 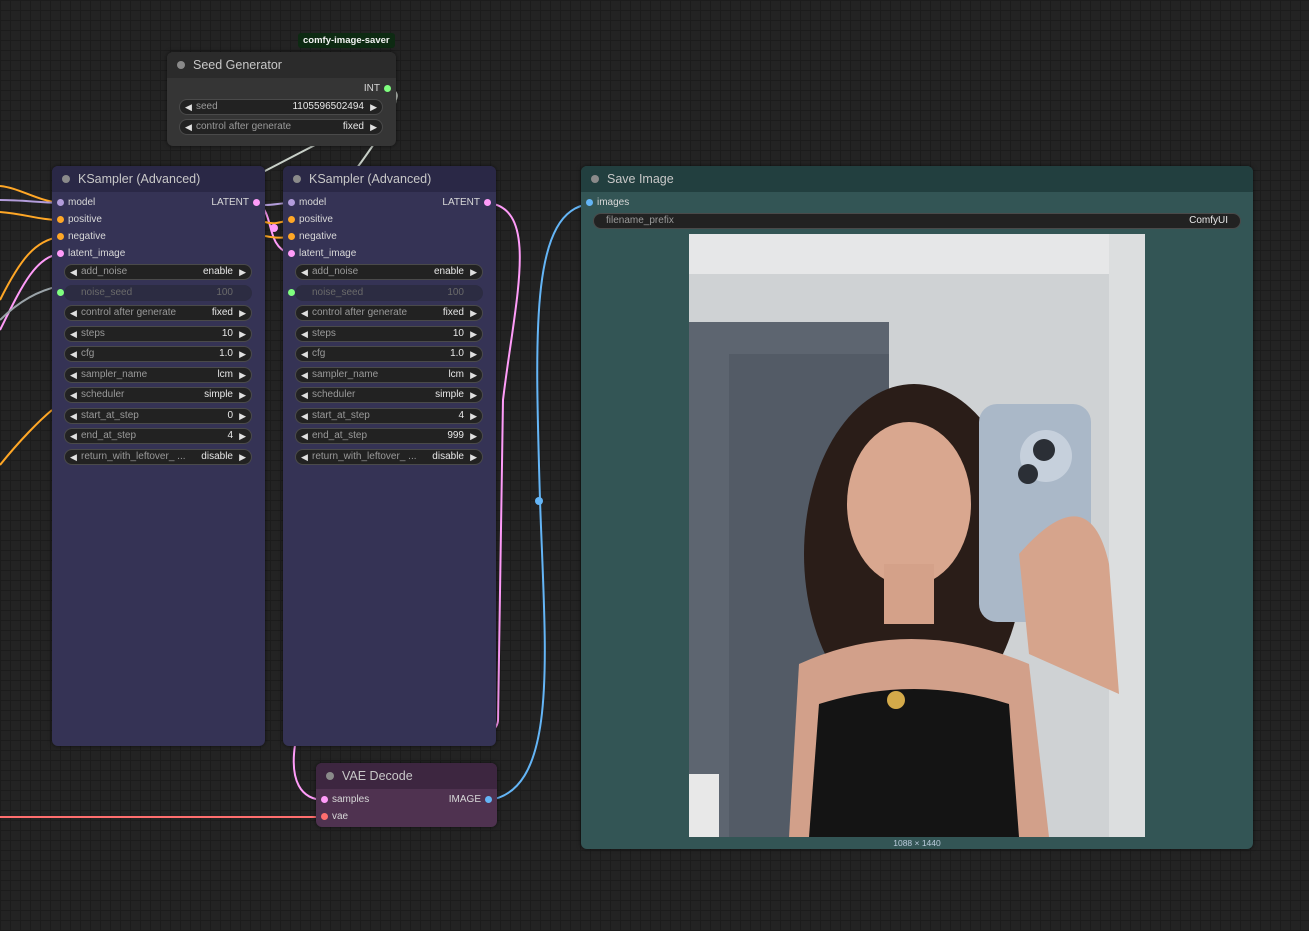 What do you see at coordinates (917, 179) in the screenshot?
I see `node-title: Save Image` at bounding box center [917, 179].